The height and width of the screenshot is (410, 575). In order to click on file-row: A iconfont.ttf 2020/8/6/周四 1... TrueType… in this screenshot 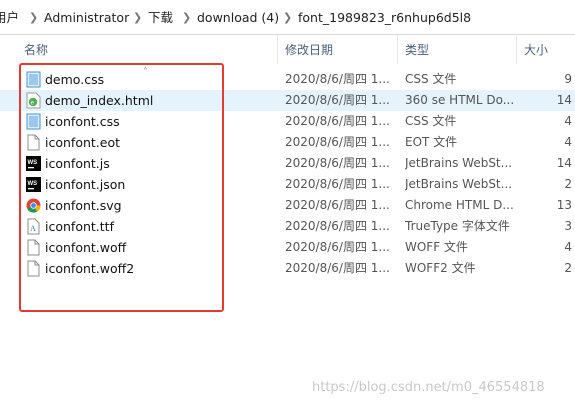, I will do `click(287, 226)`.